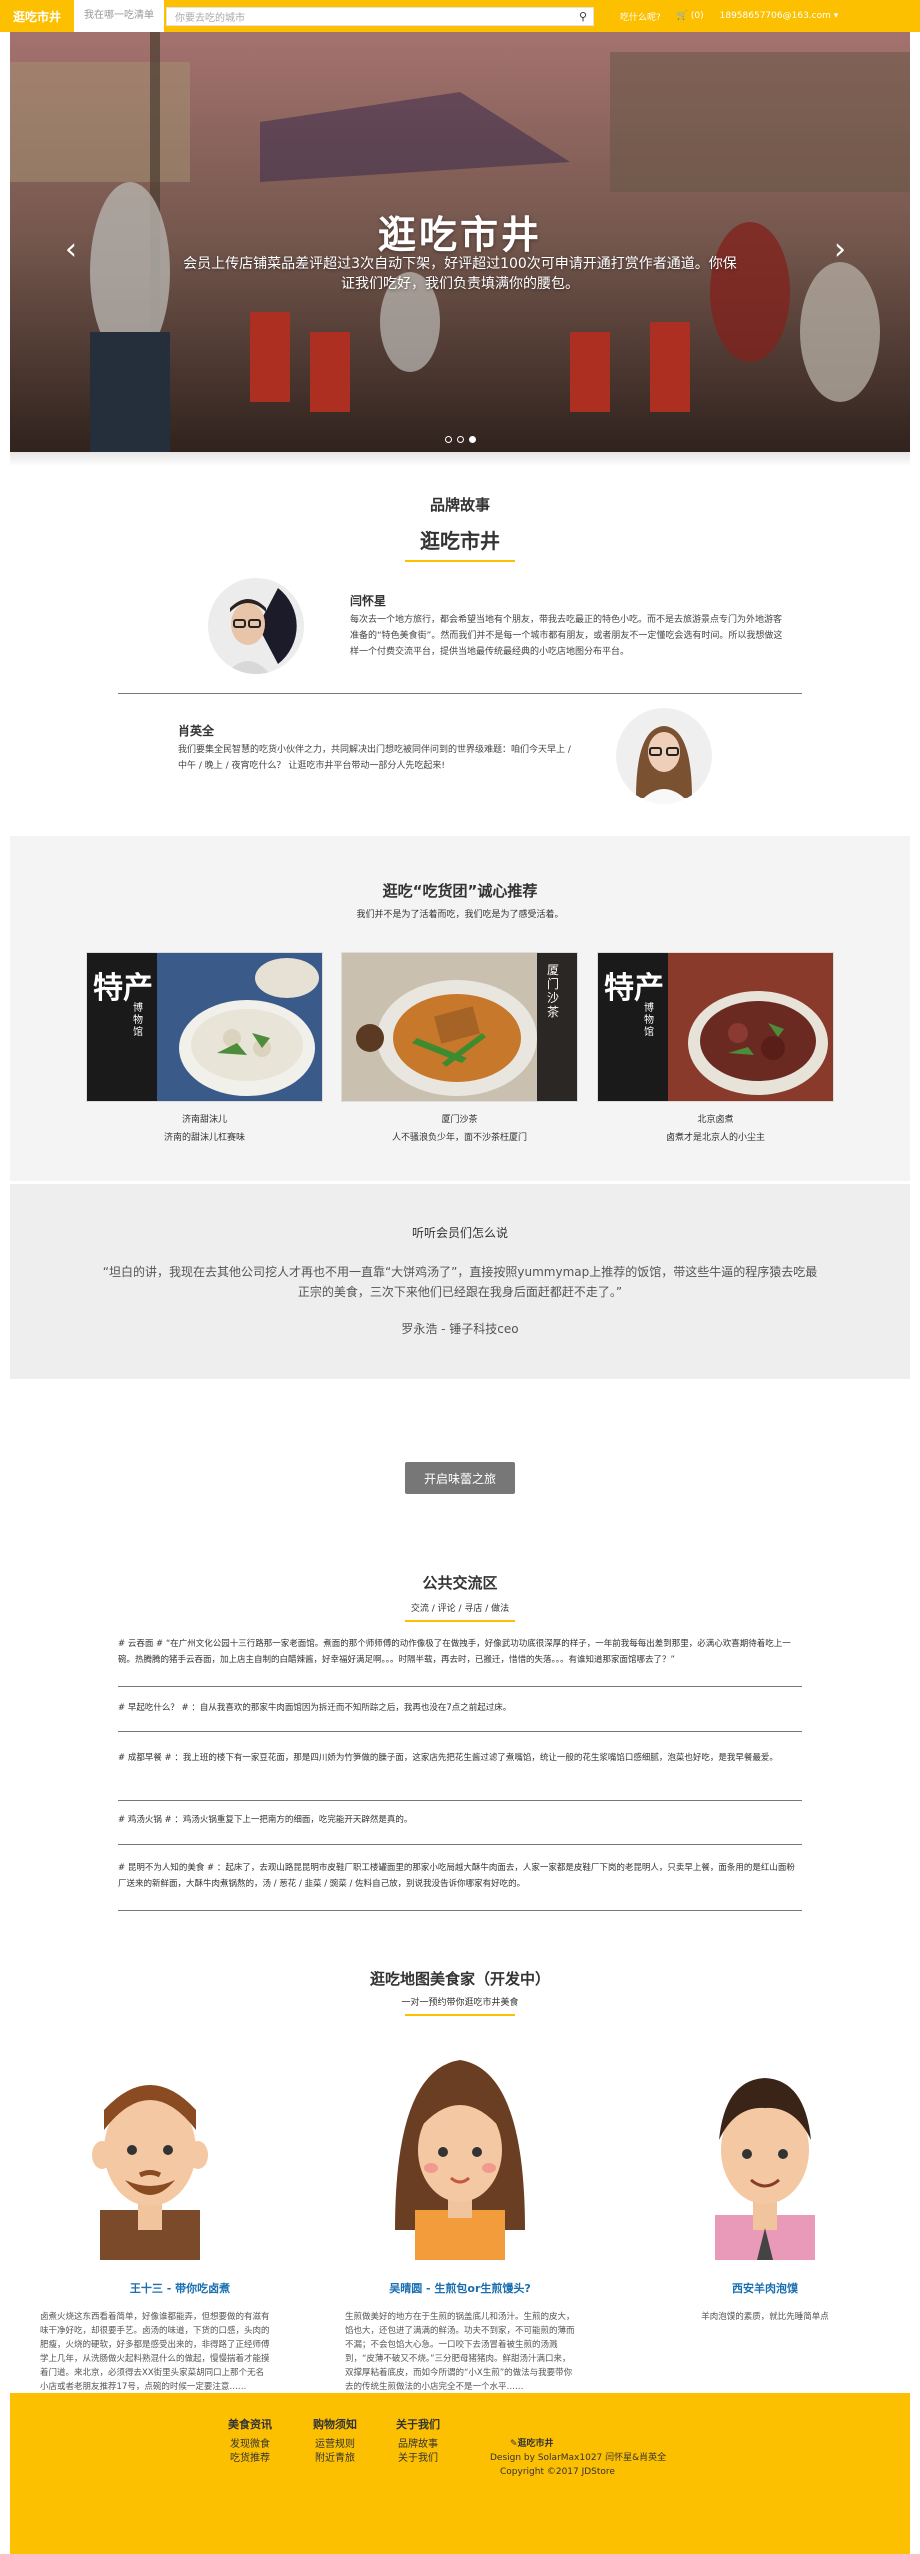  What do you see at coordinates (204, 1118) in the screenshot?
I see `food-name-1: 济南甜沫儿` at bounding box center [204, 1118].